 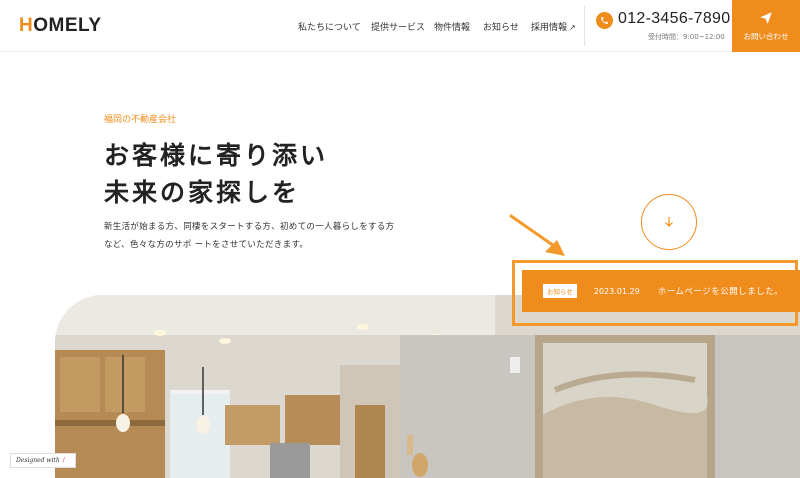 I want to click on arrow-down-icon, so click(x=669, y=222).